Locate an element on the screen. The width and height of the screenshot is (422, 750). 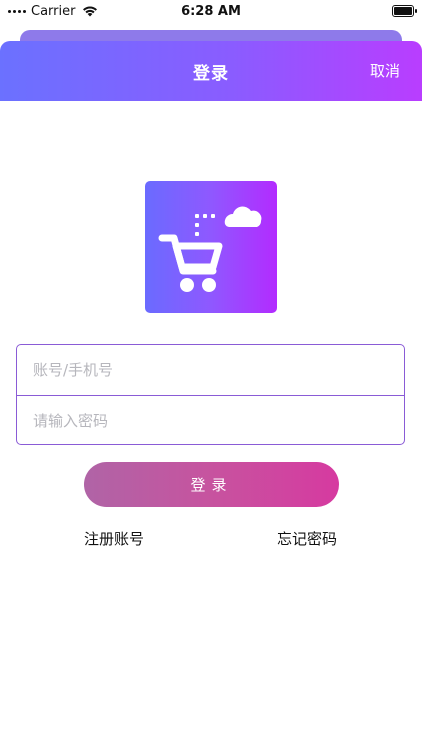
app-logo is located at coordinates (211, 247).